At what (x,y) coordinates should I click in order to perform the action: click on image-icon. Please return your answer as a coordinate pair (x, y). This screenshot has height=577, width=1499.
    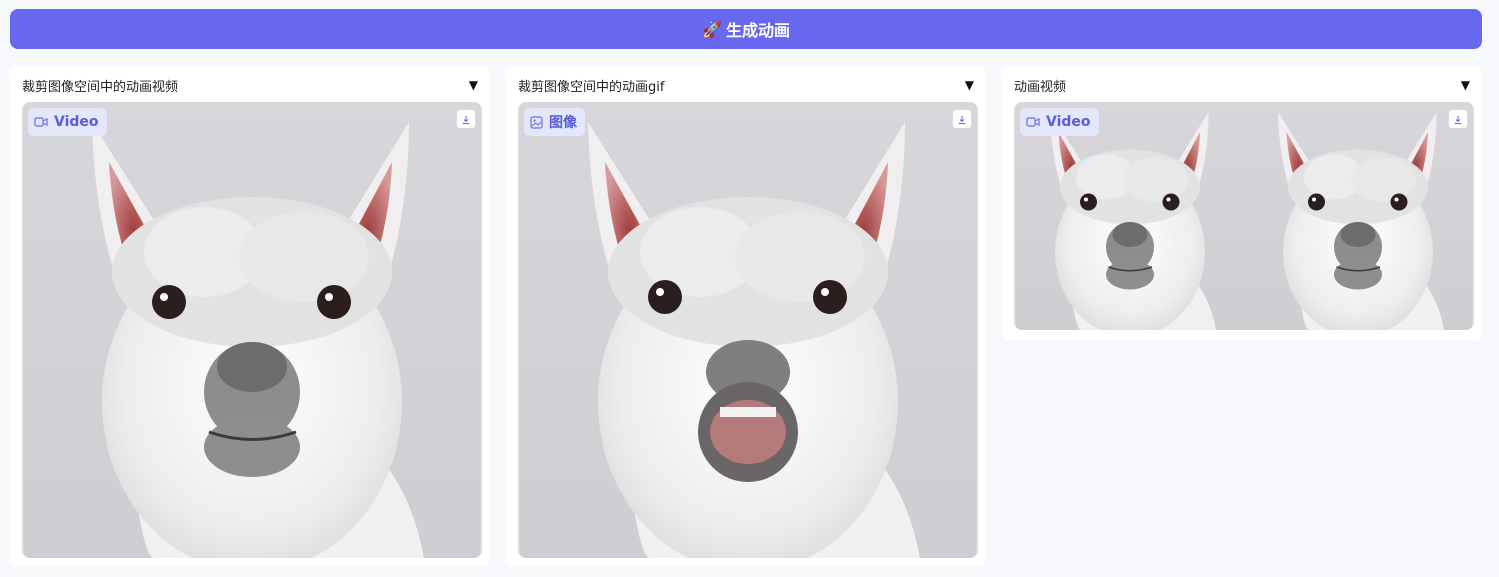
    Looking at the image, I should click on (536, 122).